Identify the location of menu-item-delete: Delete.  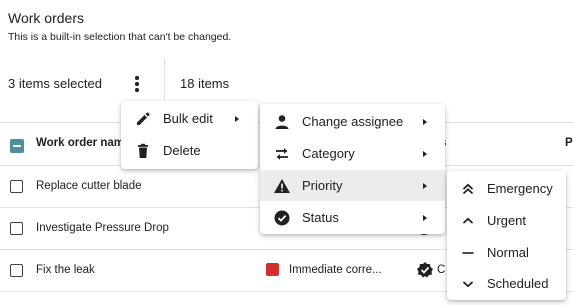
(189, 150).